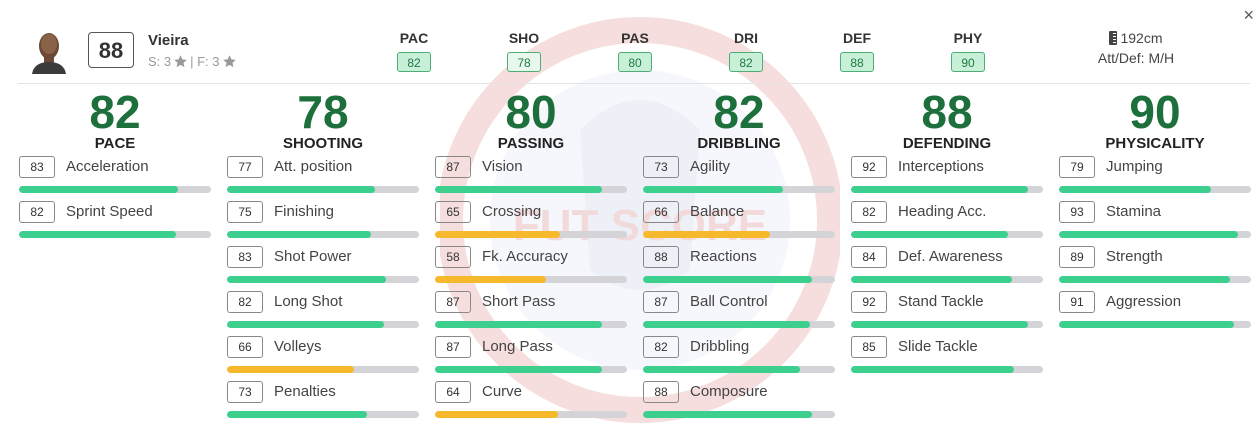  What do you see at coordinates (739, 268) in the screenshot?
I see `attribute-row: 88 Reactions` at bounding box center [739, 268].